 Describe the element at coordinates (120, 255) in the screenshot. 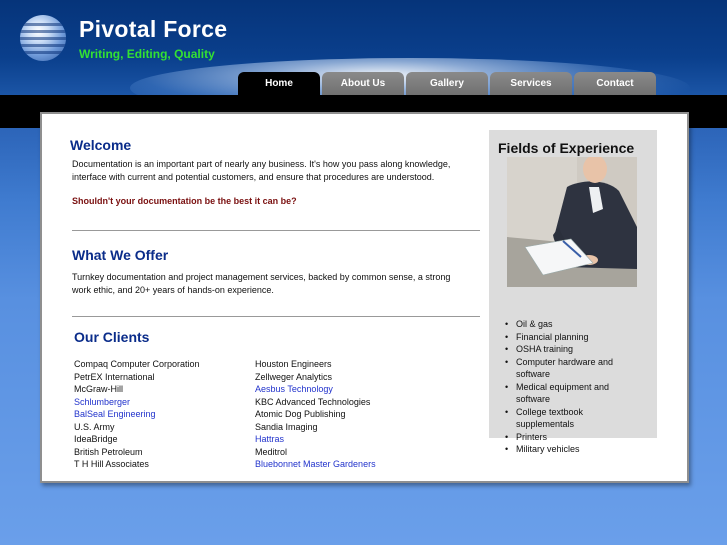

I see `offer-heading: What We Offer` at that location.